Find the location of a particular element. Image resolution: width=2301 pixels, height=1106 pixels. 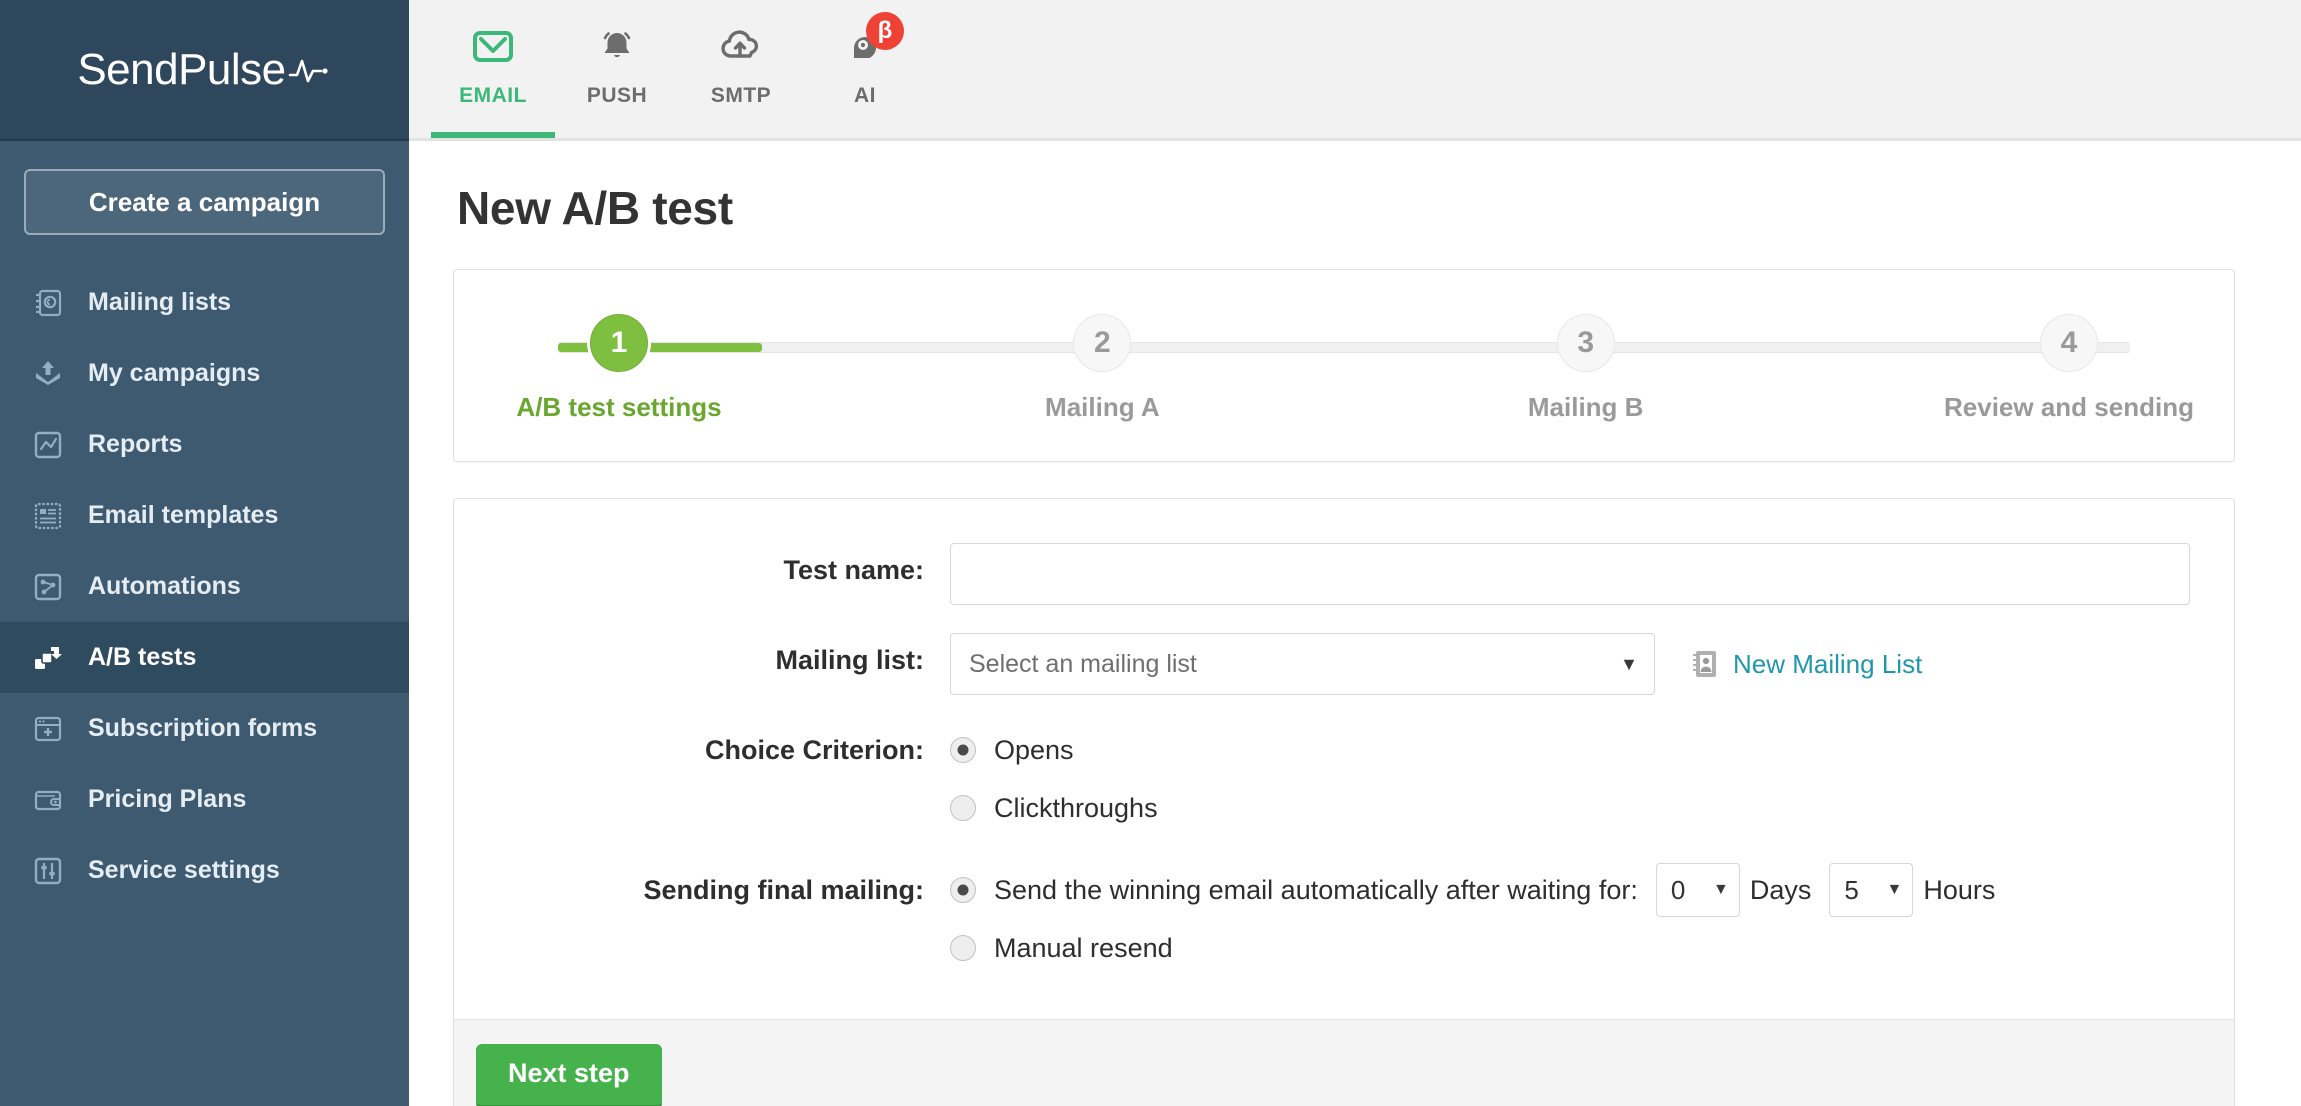

sidebar-item-label: Reports is located at coordinates (135, 444).